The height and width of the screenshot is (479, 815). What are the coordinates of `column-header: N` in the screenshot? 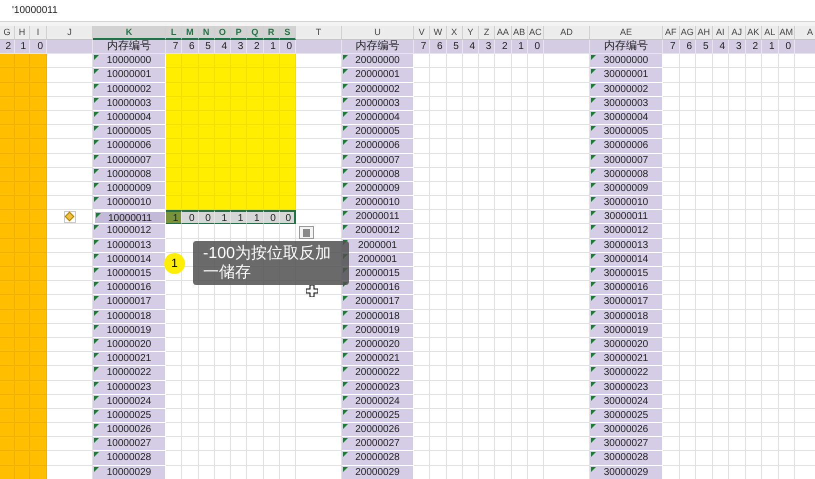 It's located at (206, 33).